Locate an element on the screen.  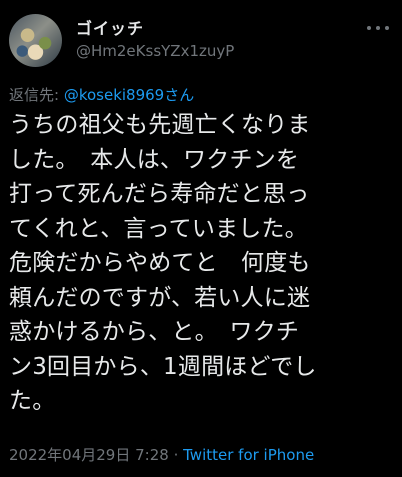
tweet-line: 打って死んだら寿命だと思っ is located at coordinates (159, 194).